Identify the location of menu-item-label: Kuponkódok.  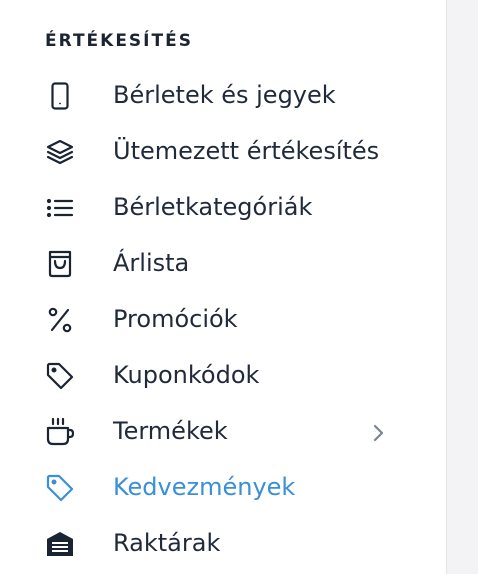
(186, 375).